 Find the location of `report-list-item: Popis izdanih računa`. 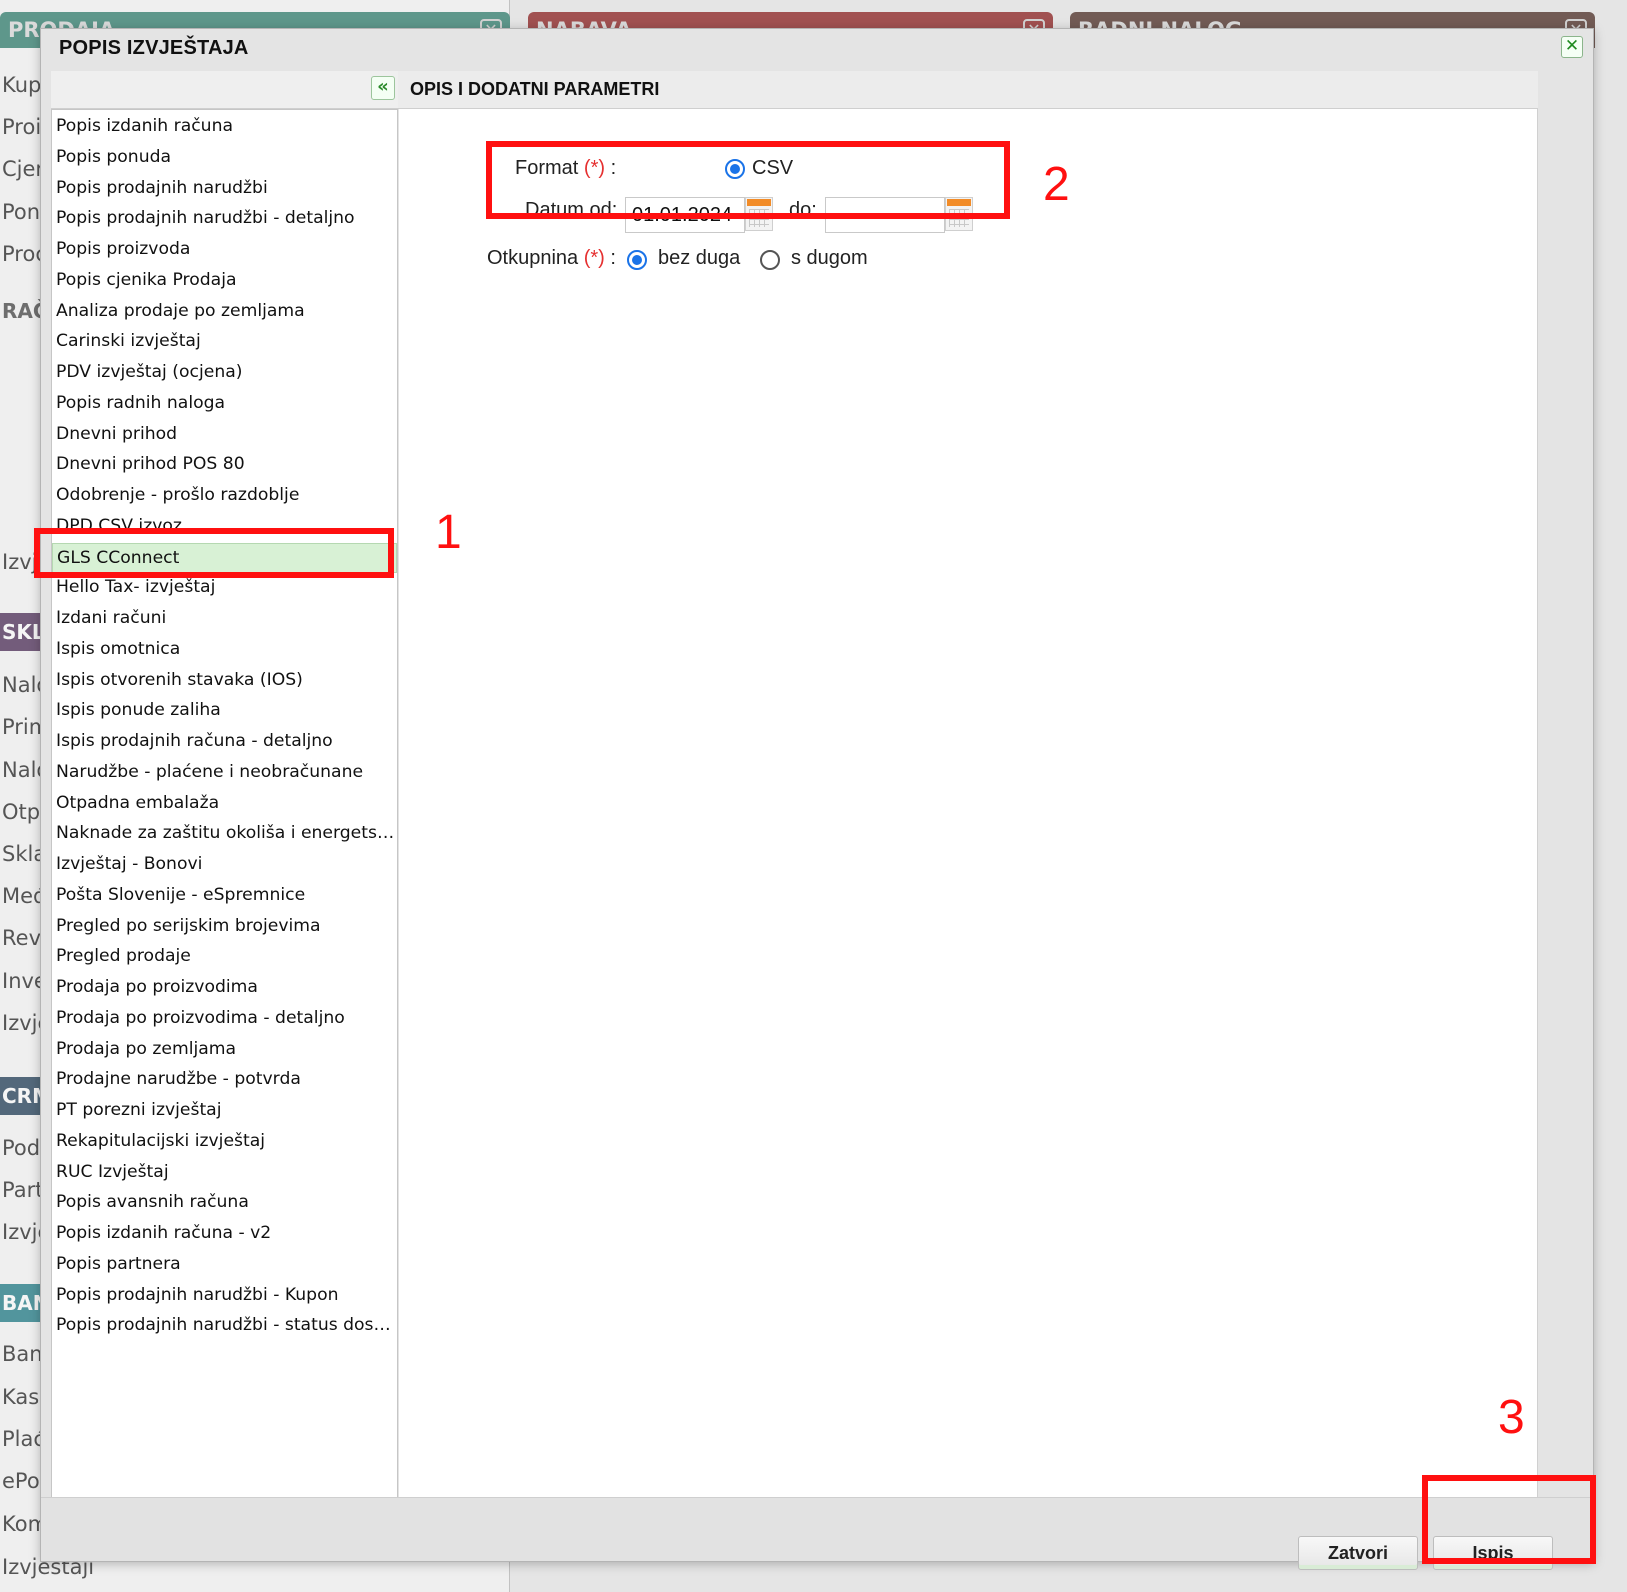

report-list-item: Popis izdanih računa is located at coordinates (224, 127).